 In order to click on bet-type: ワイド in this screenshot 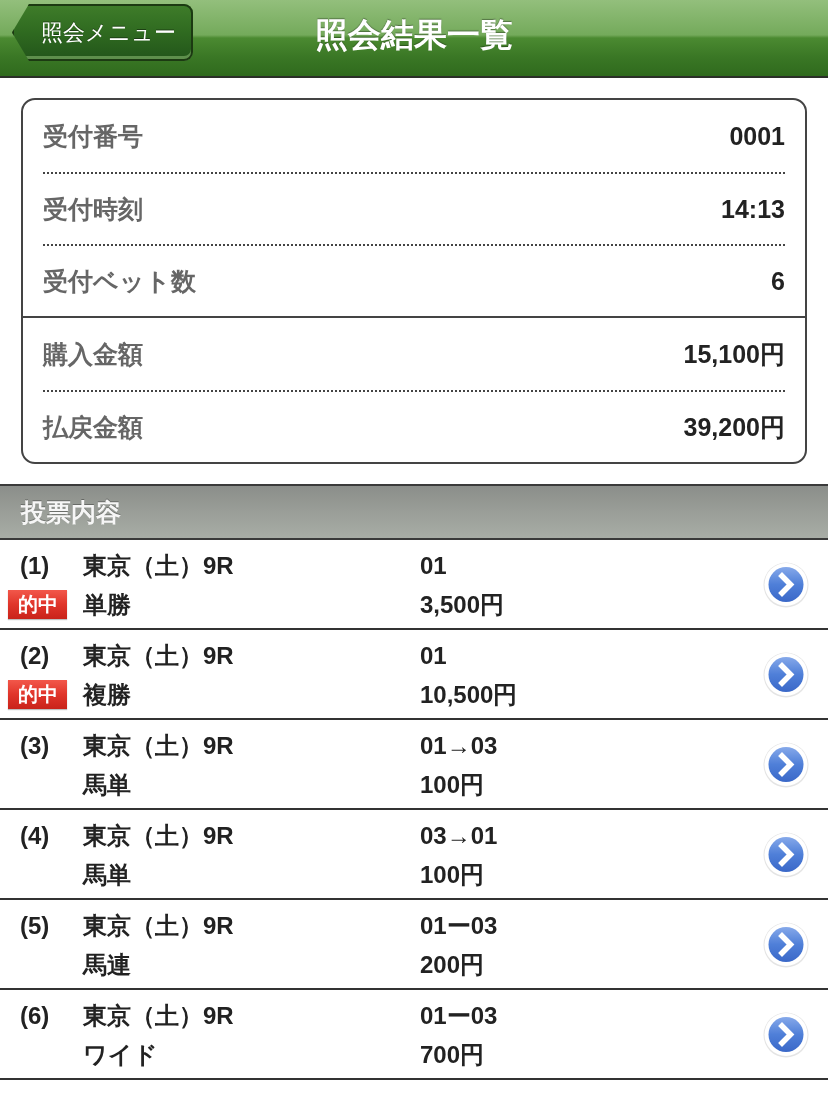, I will do `click(120, 1054)`.